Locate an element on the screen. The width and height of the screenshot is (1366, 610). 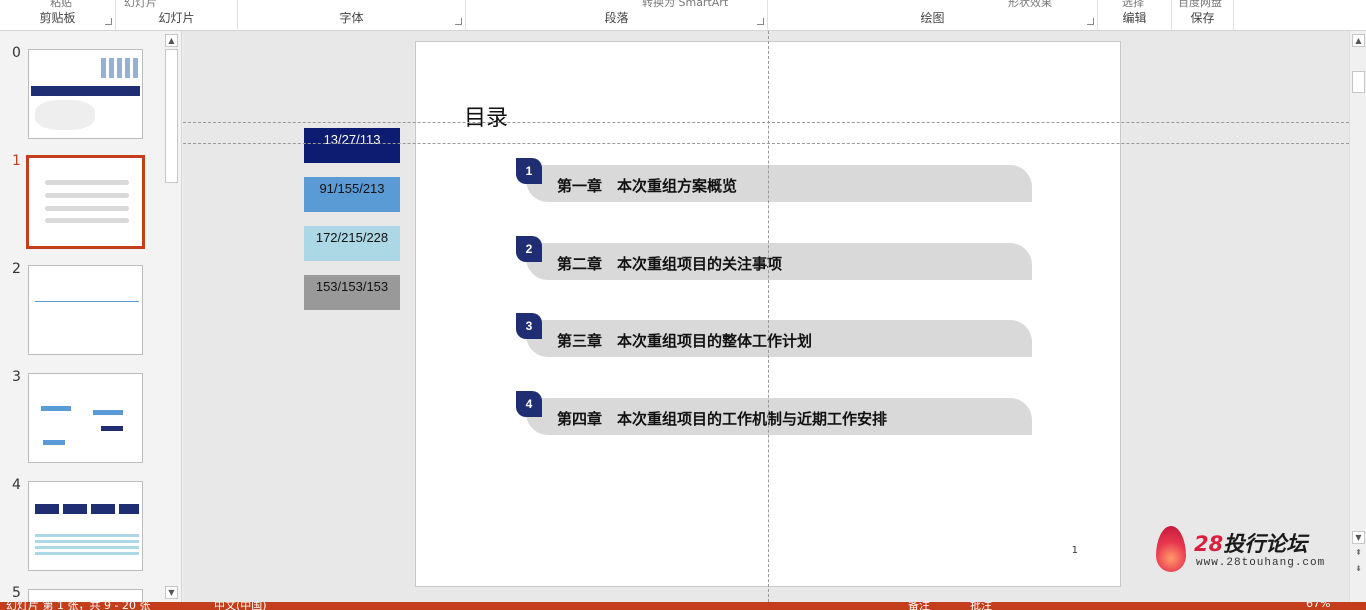
color-swatch-gray: 153/153/153 is located at coordinates (352, 292).